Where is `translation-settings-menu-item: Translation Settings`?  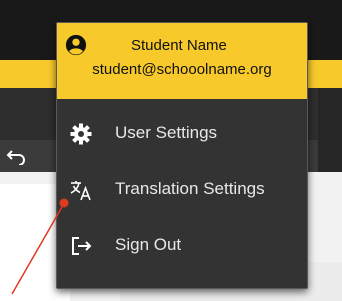 translation-settings-menu-item: Translation Settings is located at coordinates (182, 190).